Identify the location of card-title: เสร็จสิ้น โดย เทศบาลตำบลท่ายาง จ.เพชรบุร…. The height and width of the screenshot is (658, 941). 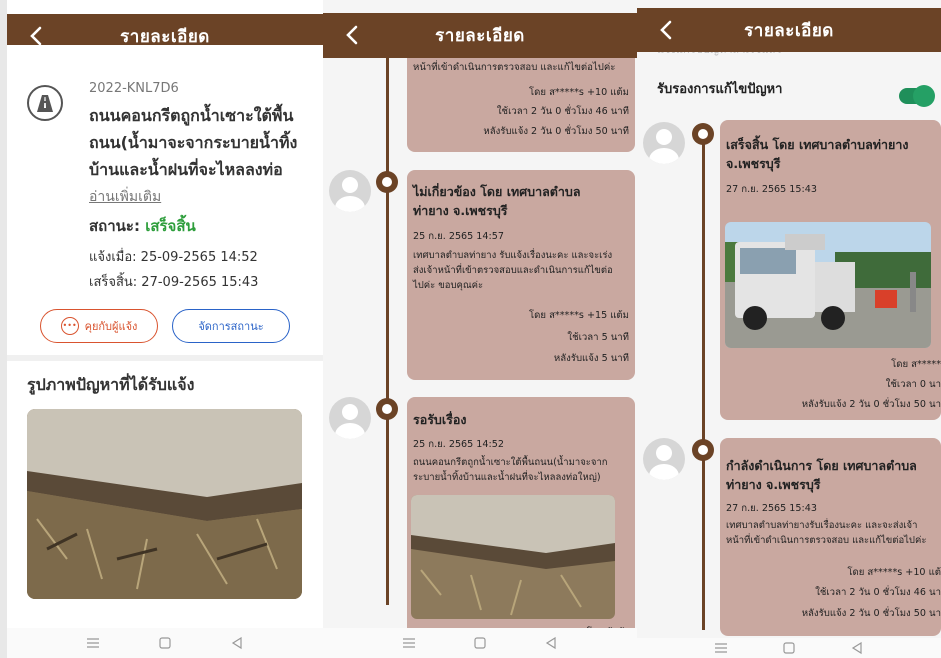
(817, 154).